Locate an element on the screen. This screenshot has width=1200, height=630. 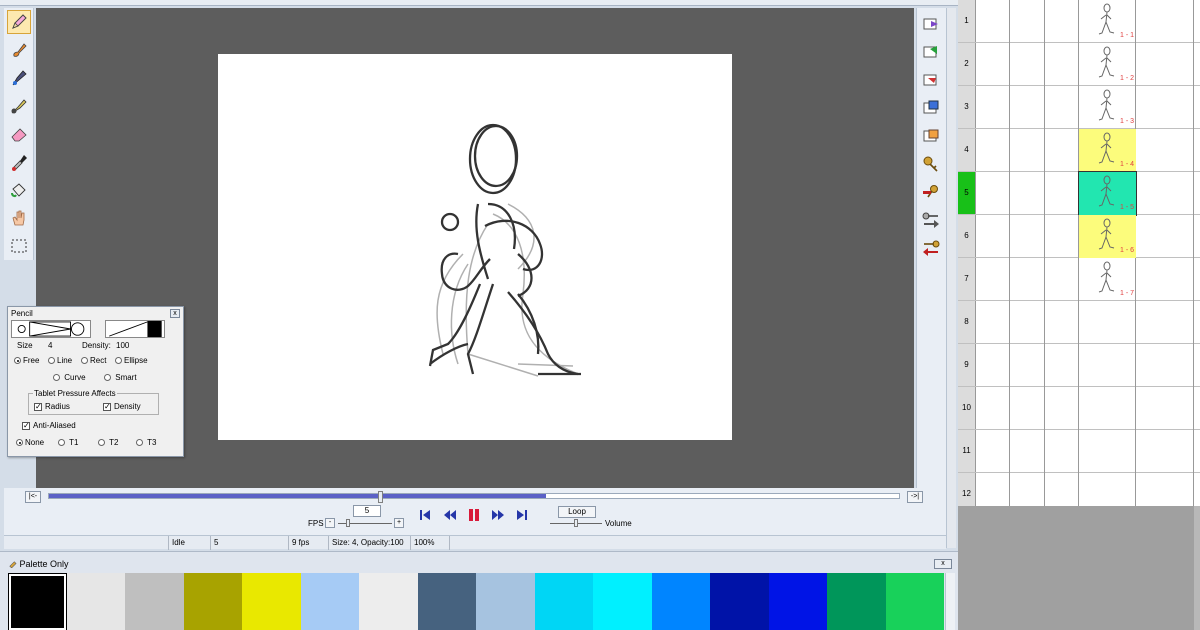
frame-number: 8 is located at coordinates (967, 322).